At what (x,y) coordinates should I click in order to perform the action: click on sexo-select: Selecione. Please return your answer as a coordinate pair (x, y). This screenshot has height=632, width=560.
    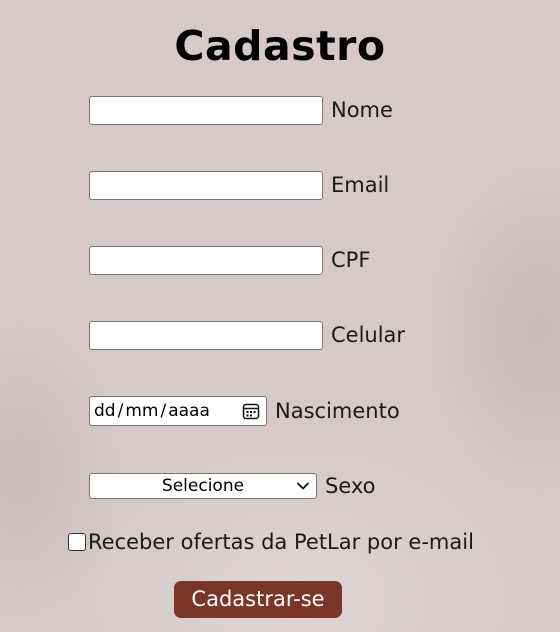
    Looking at the image, I should click on (203, 486).